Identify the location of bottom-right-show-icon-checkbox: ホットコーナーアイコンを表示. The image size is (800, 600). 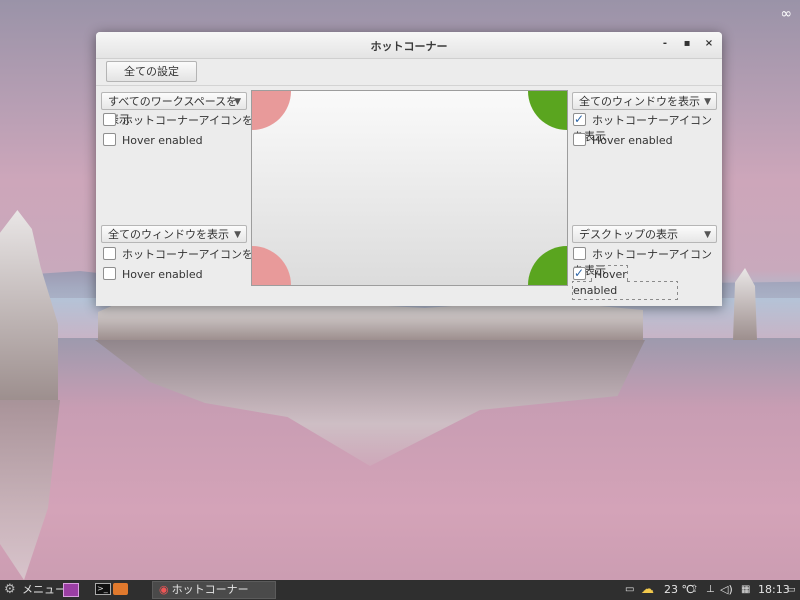
(647, 262).